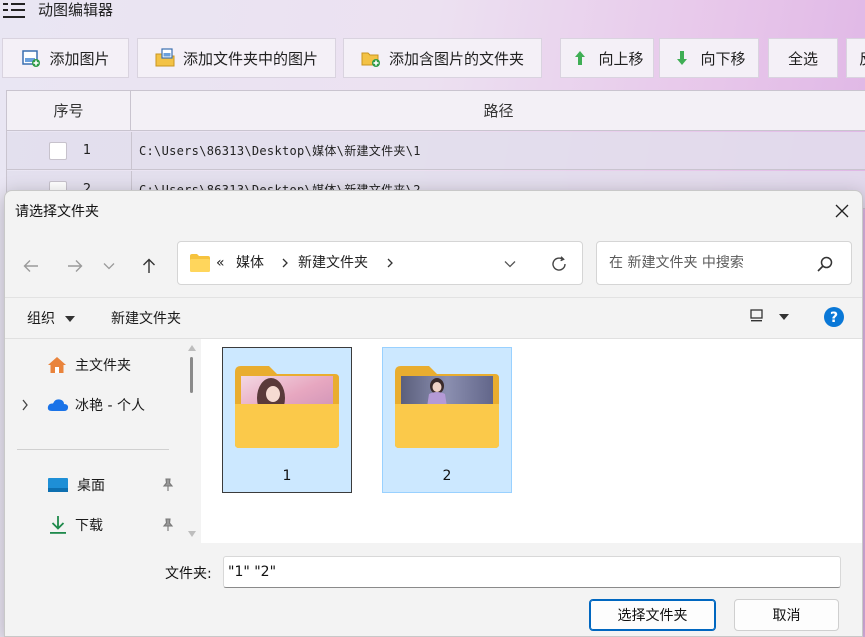 The width and height of the screenshot is (865, 637). Describe the element at coordinates (862, 58) in the screenshot. I see `invert-selection-label: 反` at that location.